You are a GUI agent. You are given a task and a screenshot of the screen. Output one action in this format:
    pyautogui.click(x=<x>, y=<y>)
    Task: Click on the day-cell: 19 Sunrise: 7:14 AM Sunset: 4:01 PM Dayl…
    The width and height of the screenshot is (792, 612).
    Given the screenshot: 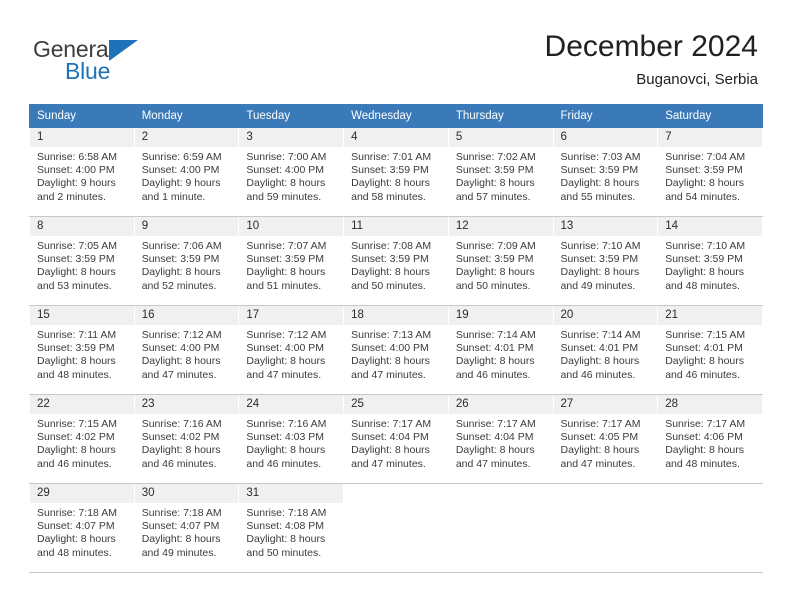 What is the action you would take?
    pyautogui.click(x=500, y=350)
    